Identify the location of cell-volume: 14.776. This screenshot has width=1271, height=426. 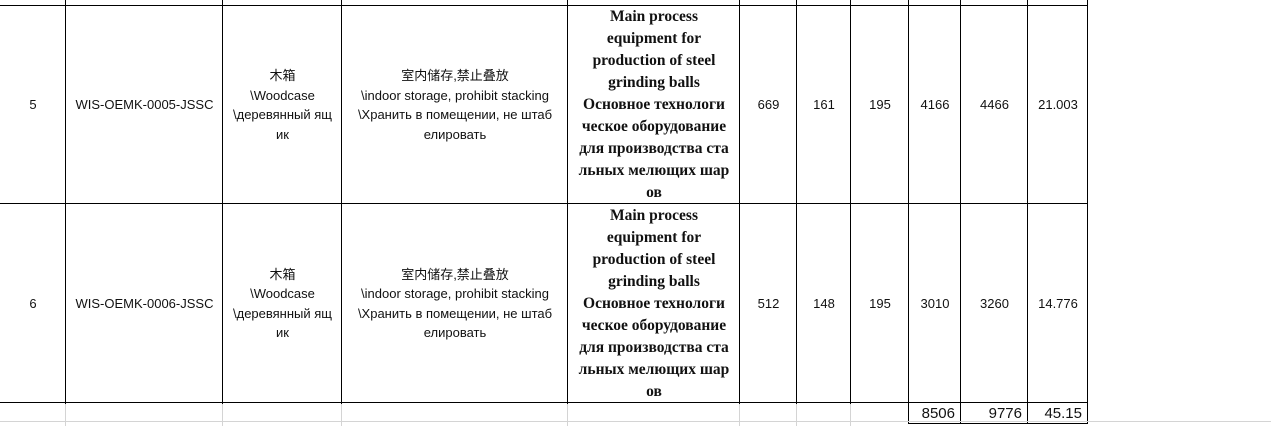
(1058, 303).